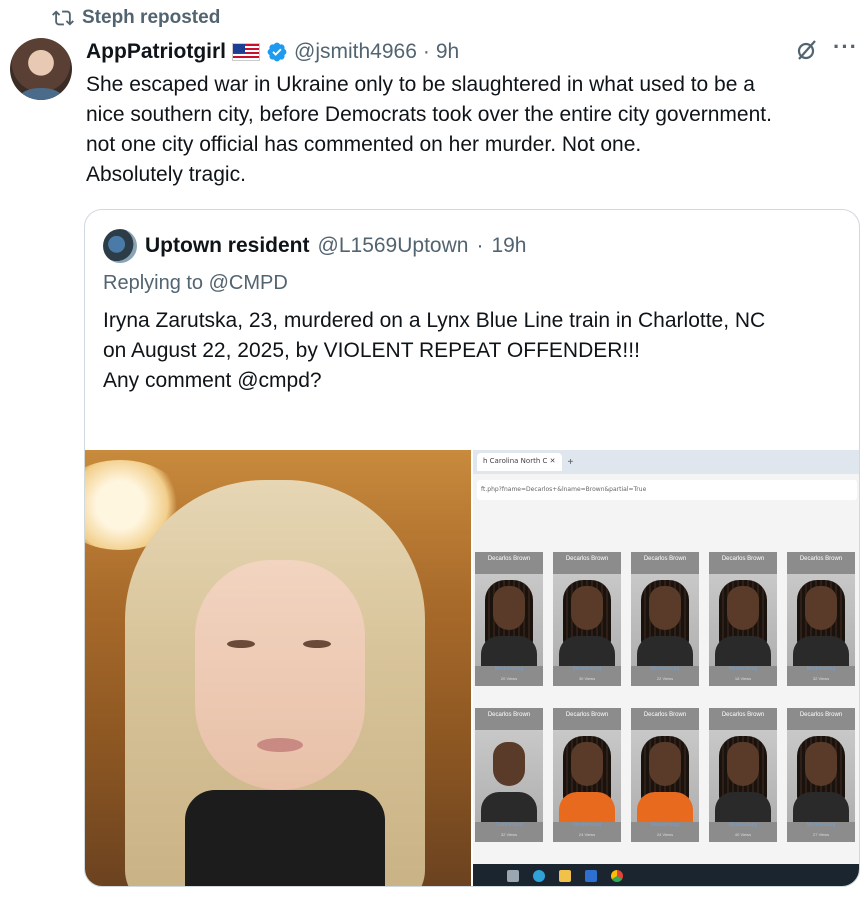  What do you see at coordinates (587, 678) in the screenshot?
I see `mugshot-views: 30 Views` at bounding box center [587, 678].